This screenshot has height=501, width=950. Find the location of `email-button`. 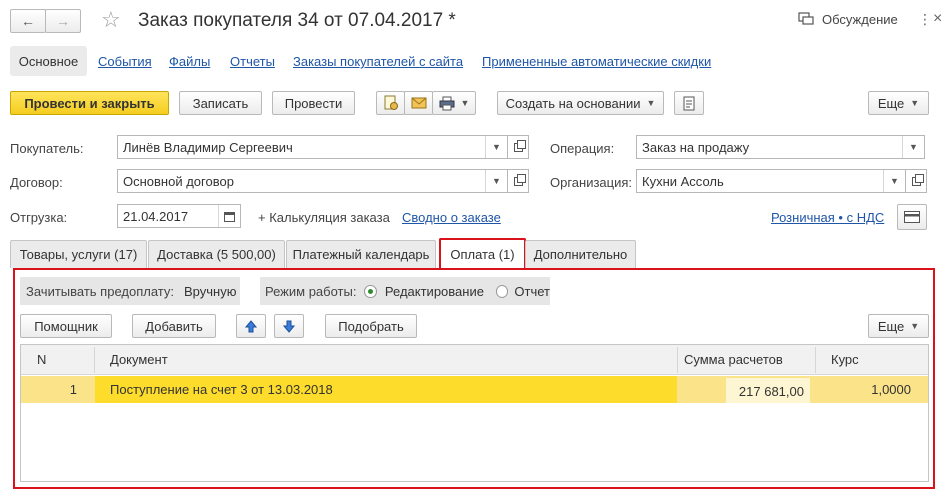

email-button is located at coordinates (418, 103).